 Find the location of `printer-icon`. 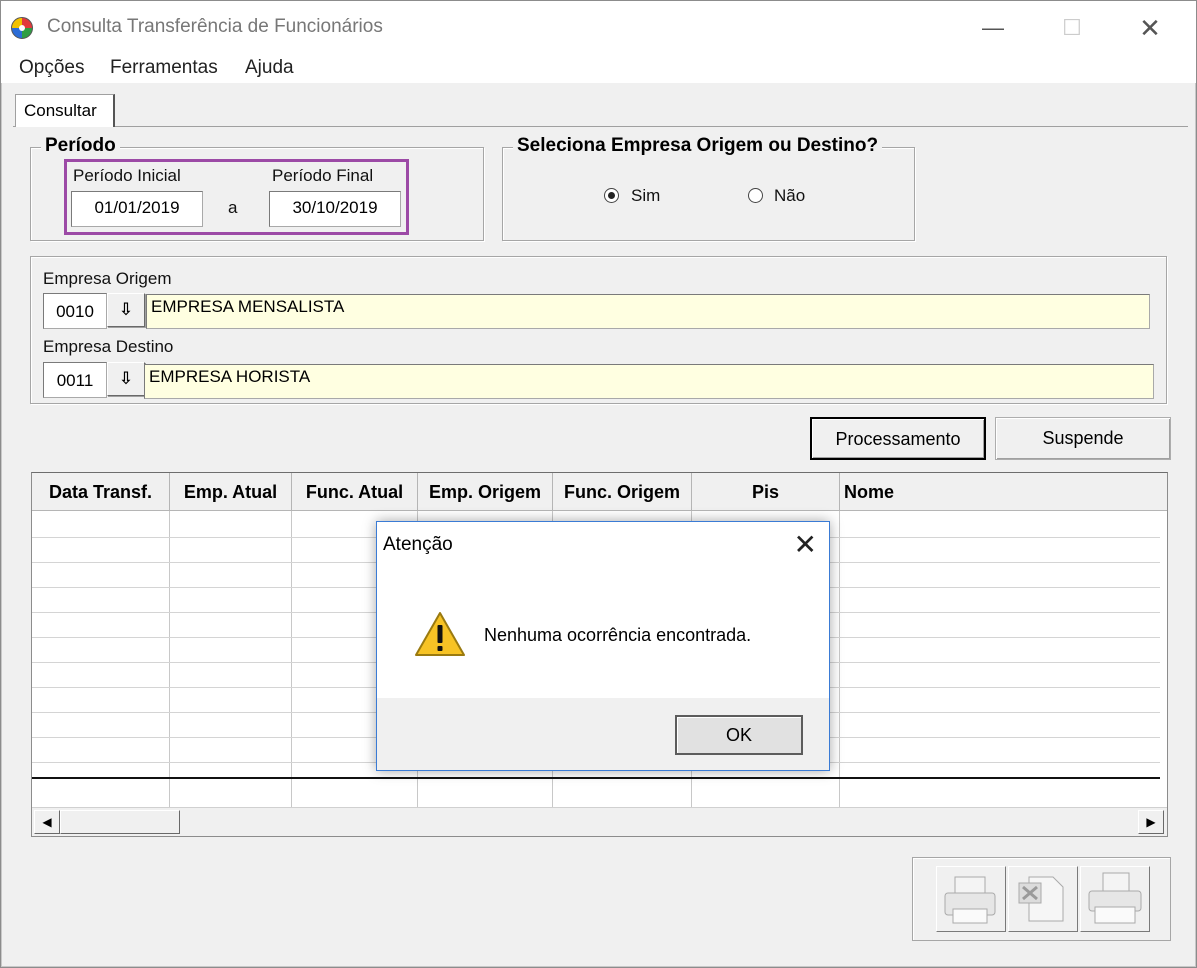

printer-icon is located at coordinates (970, 900).